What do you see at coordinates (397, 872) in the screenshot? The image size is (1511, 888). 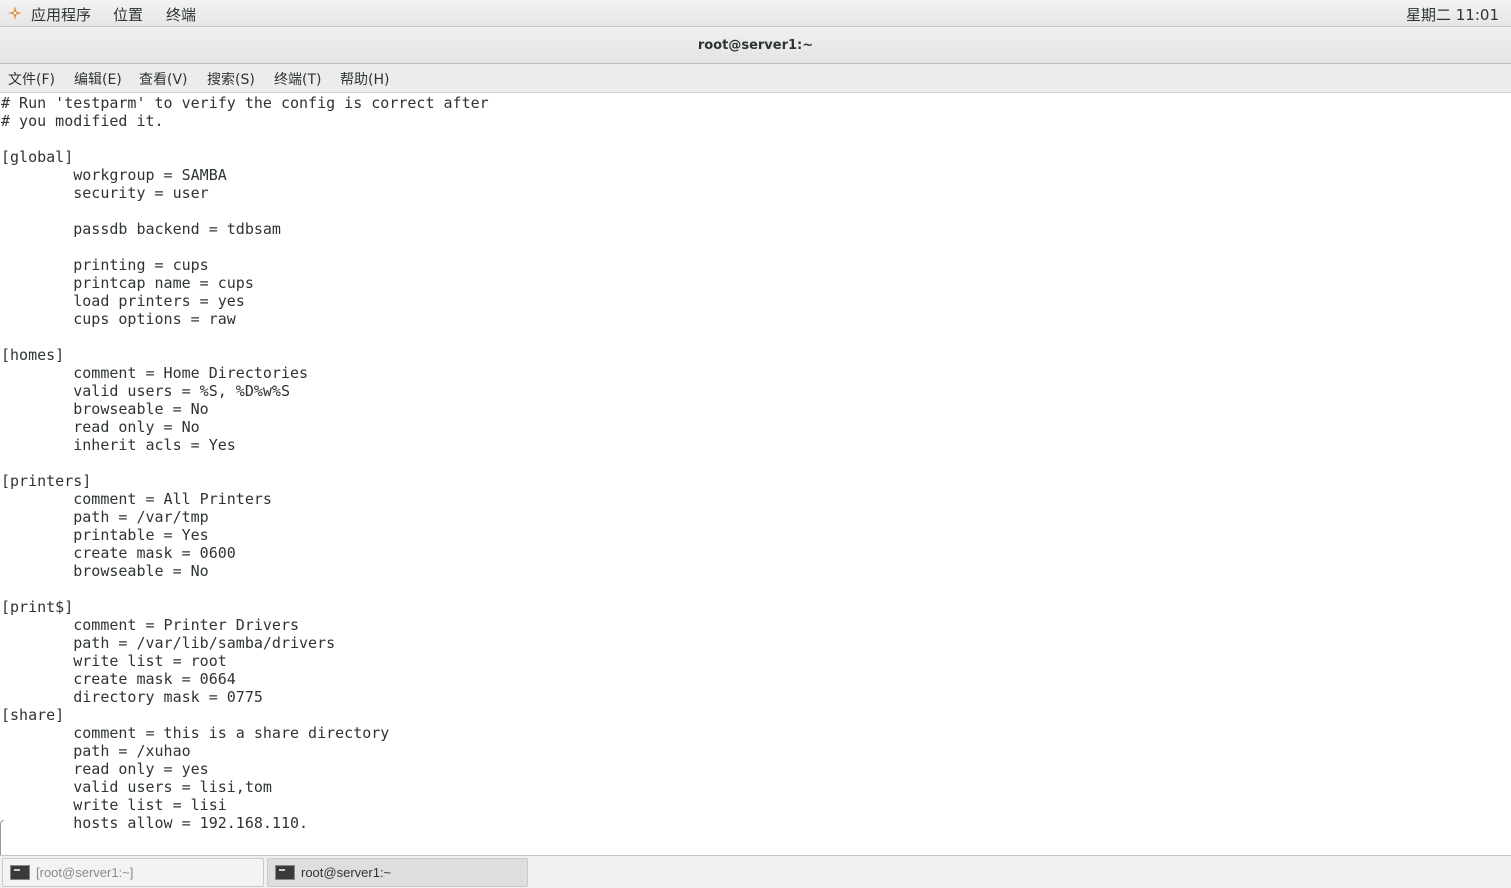 I see `taskbar-item-terminal-2: root@server1:~` at bounding box center [397, 872].